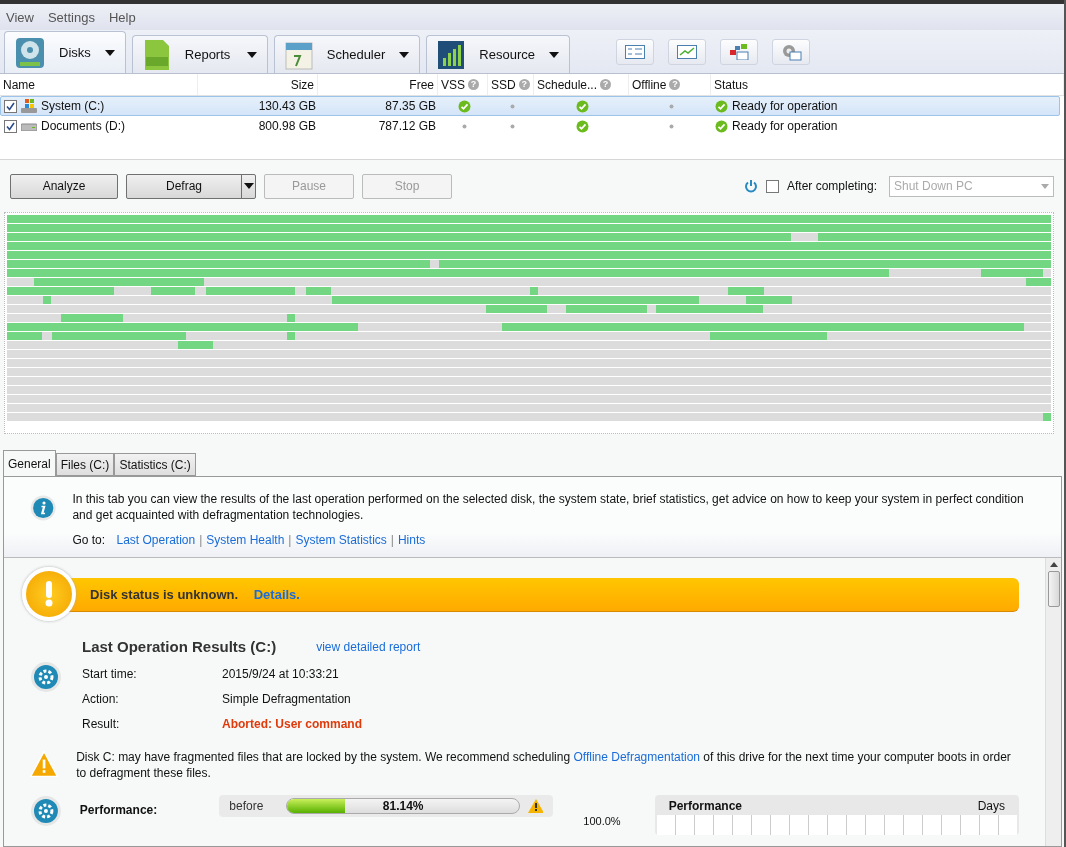  I want to click on axis-label: 100.0%, so click(602, 821).